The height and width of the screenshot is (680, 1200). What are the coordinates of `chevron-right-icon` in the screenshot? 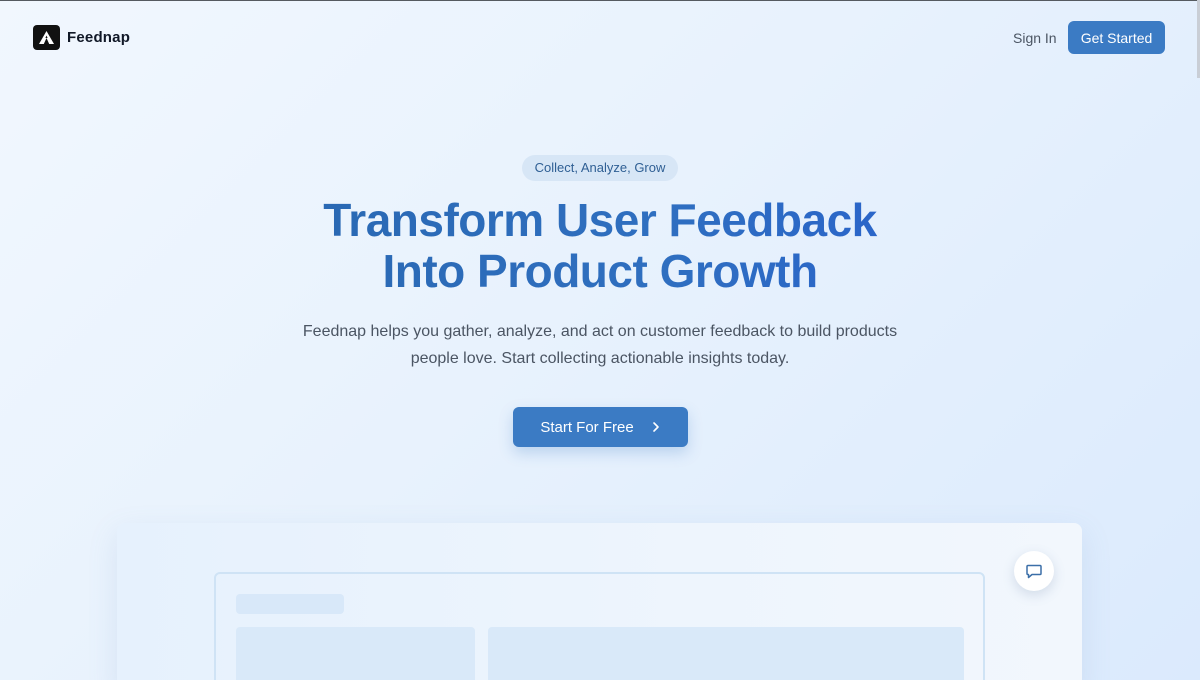 It's located at (655, 427).